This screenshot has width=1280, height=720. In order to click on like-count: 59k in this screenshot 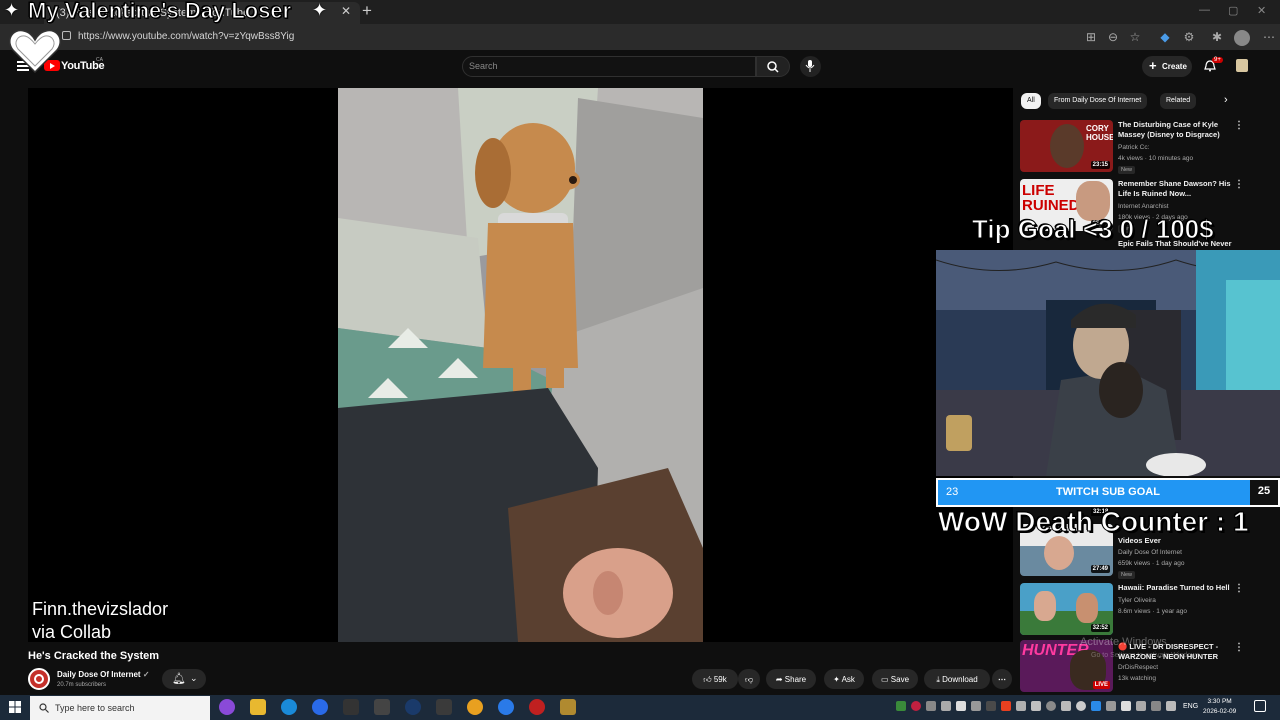, I will do `click(720, 679)`.